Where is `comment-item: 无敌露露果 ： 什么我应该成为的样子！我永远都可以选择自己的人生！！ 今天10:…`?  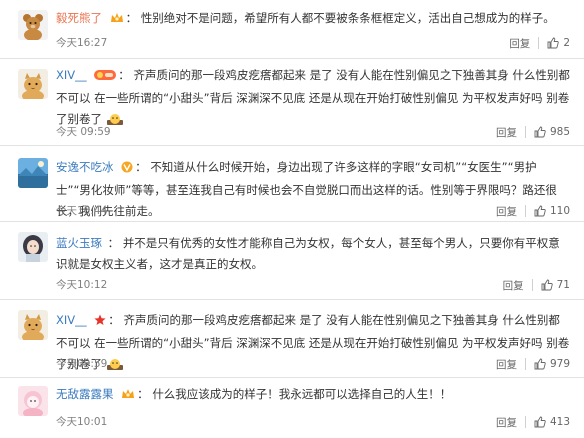
comment-item: 无敌露露果 ： 什么我应该成为的样子！我永远都可以选择自己的人生！！ 今天10:… is located at coordinates (292, 407).